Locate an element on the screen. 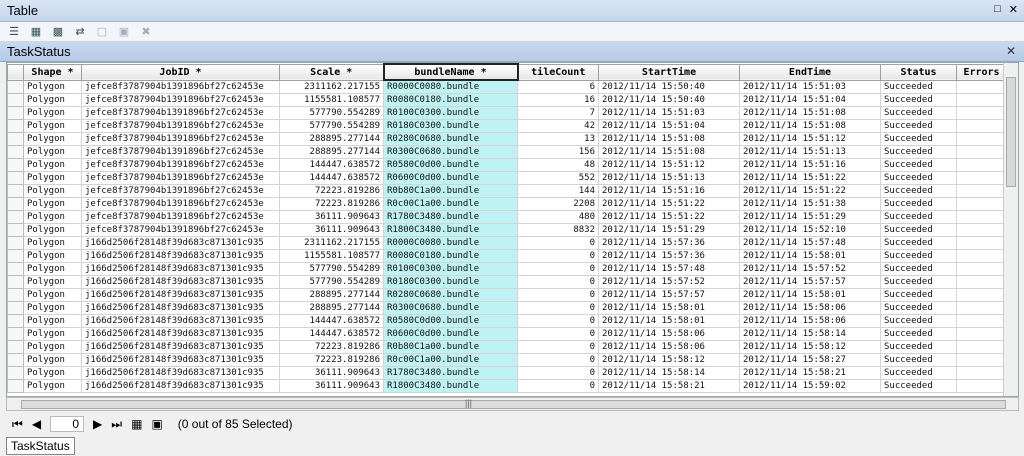  close-table-icon: ✕ is located at coordinates (1011, 51).